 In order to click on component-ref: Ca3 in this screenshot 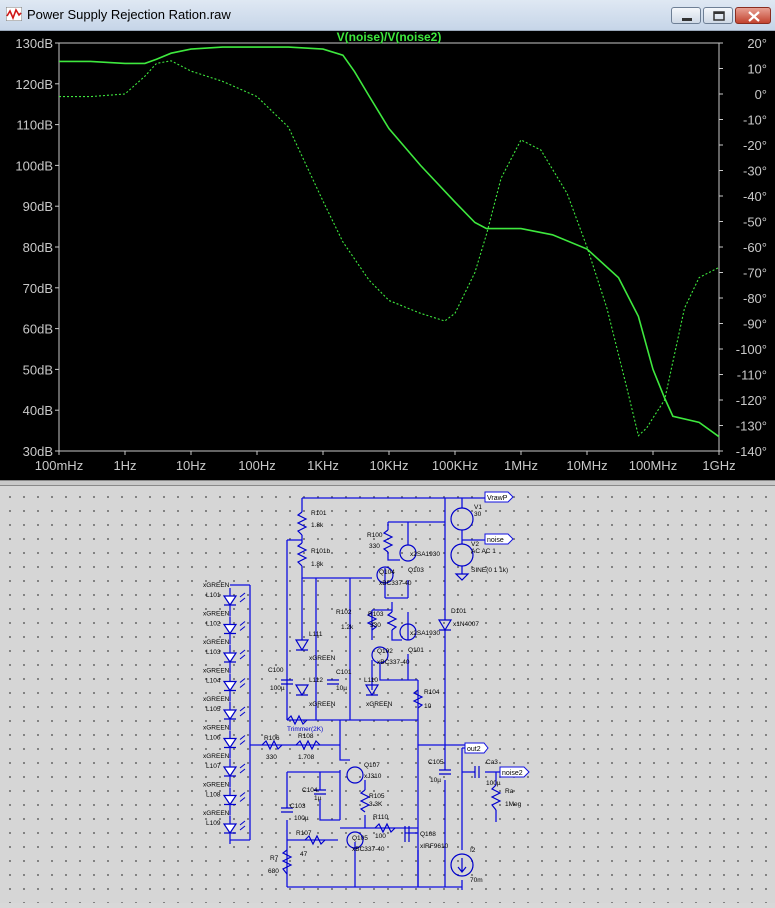, I will do `click(492, 762)`.